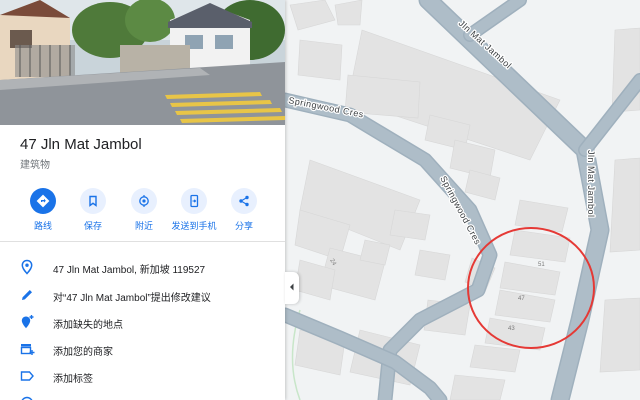  I want to click on place-photo, so click(142, 62).